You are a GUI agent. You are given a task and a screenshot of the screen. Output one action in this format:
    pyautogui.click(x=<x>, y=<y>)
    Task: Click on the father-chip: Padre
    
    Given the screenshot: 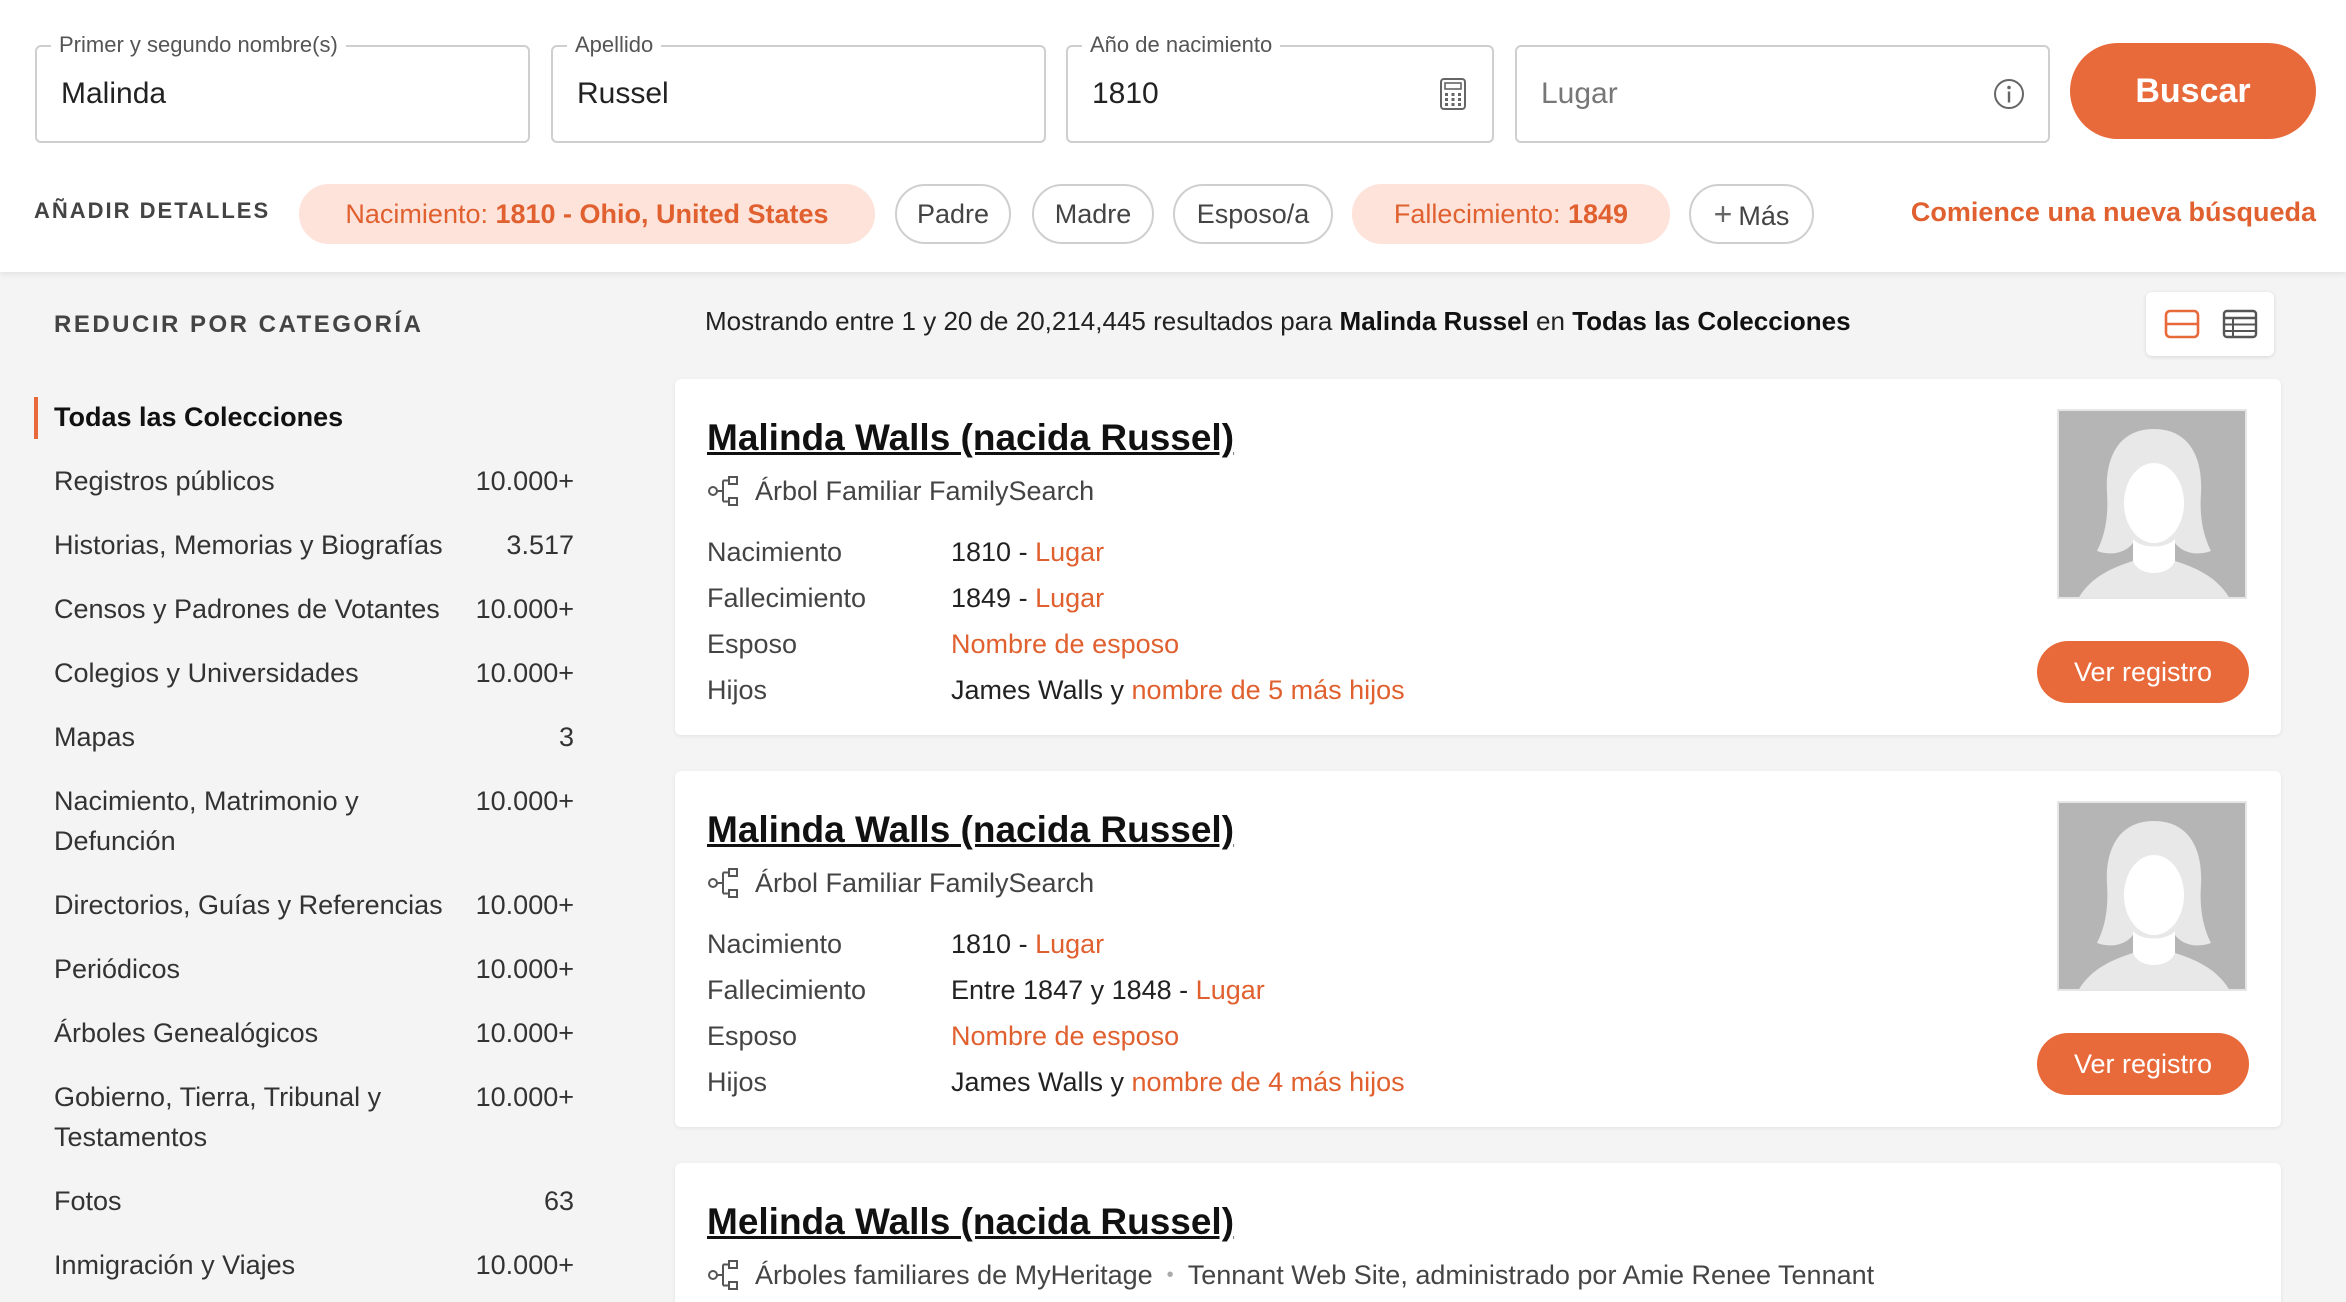 What is the action you would take?
    pyautogui.click(x=953, y=214)
    